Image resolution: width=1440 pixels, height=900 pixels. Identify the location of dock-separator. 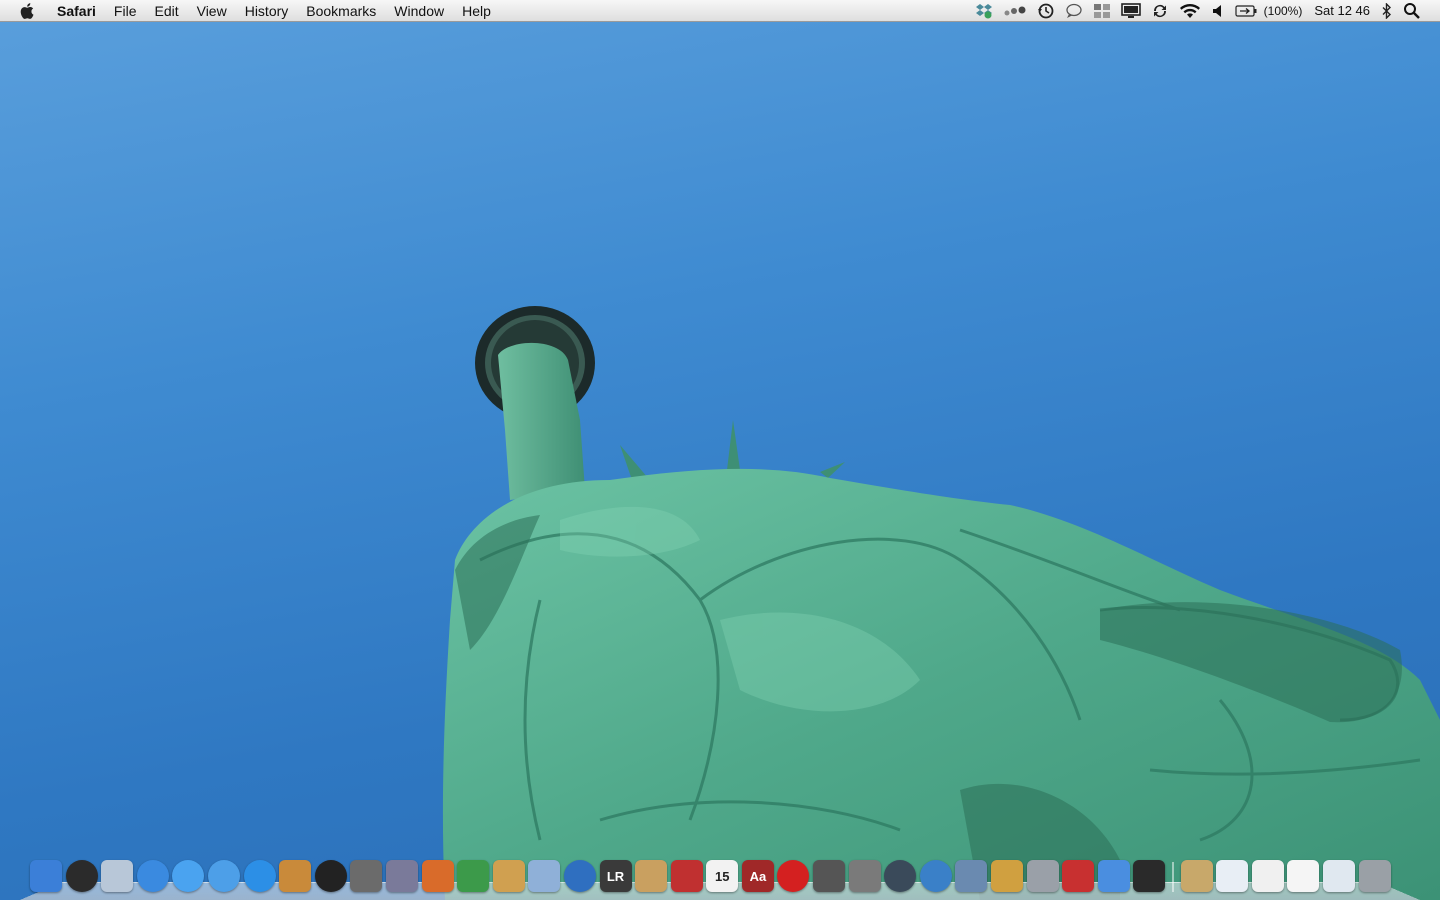
(1173, 877).